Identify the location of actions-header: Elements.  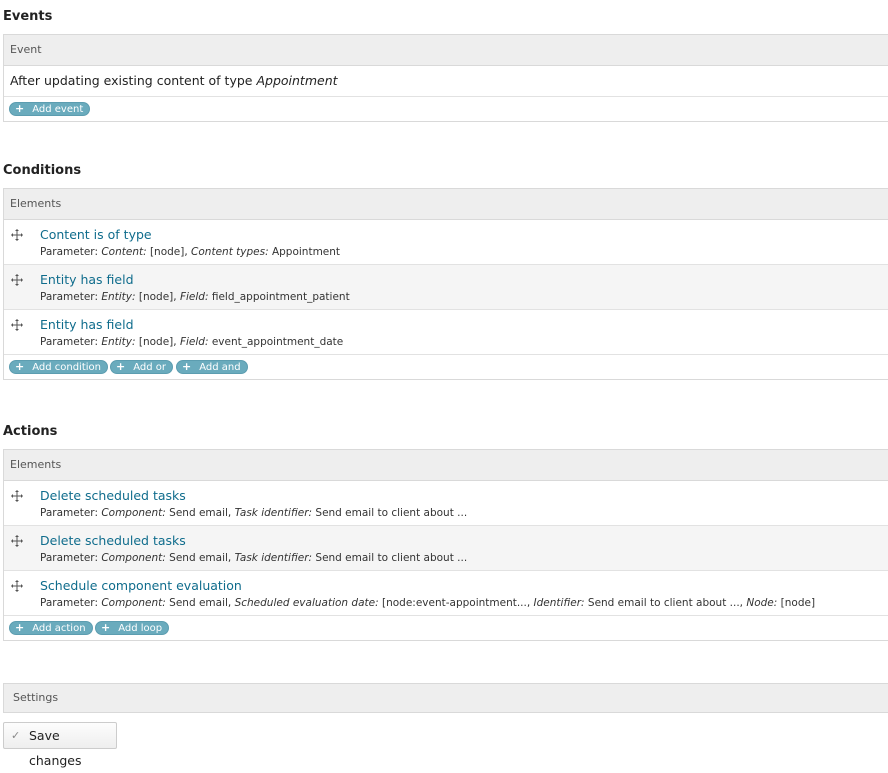
(446, 465).